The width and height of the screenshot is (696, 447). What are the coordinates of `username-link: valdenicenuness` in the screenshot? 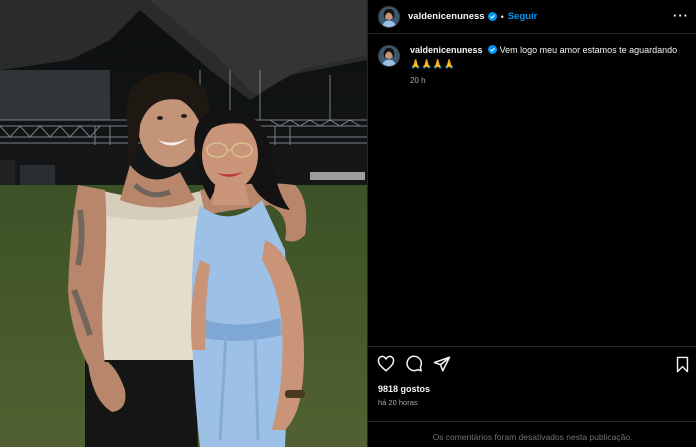 It's located at (446, 16).